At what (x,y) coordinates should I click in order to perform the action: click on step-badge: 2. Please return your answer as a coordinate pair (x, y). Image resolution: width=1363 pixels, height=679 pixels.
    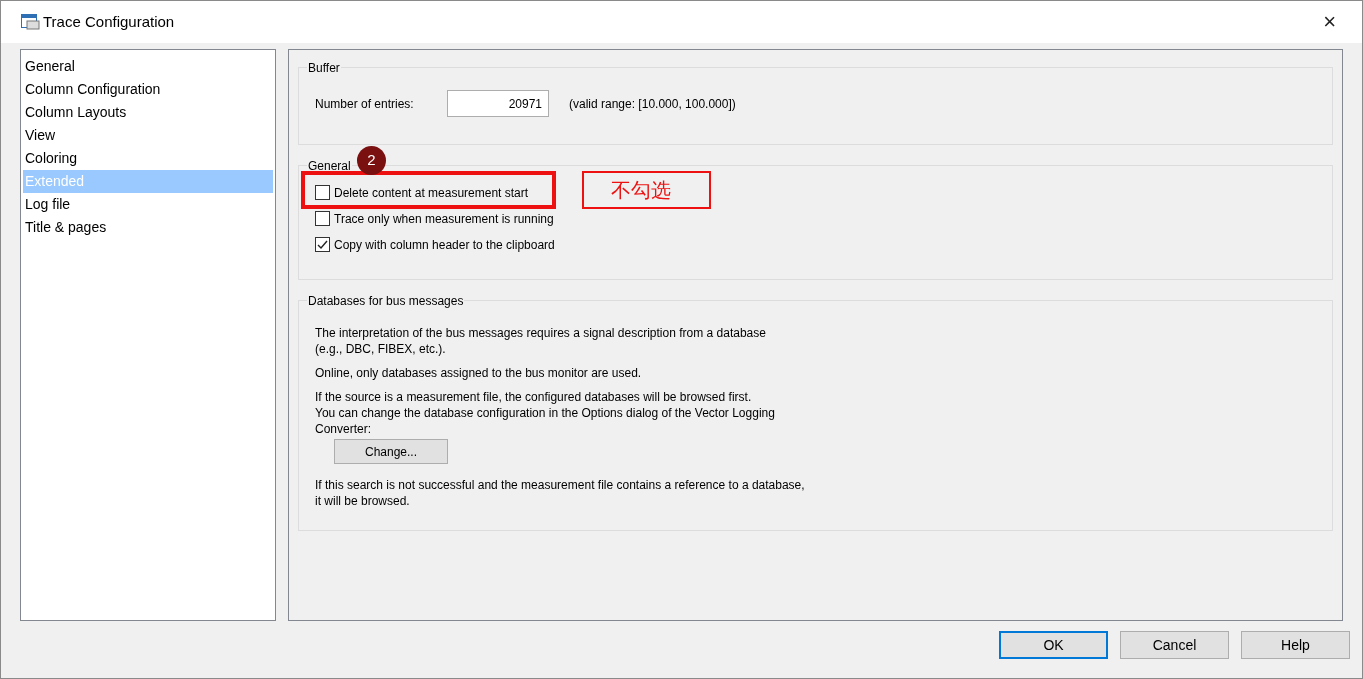
    Looking at the image, I should click on (371, 160).